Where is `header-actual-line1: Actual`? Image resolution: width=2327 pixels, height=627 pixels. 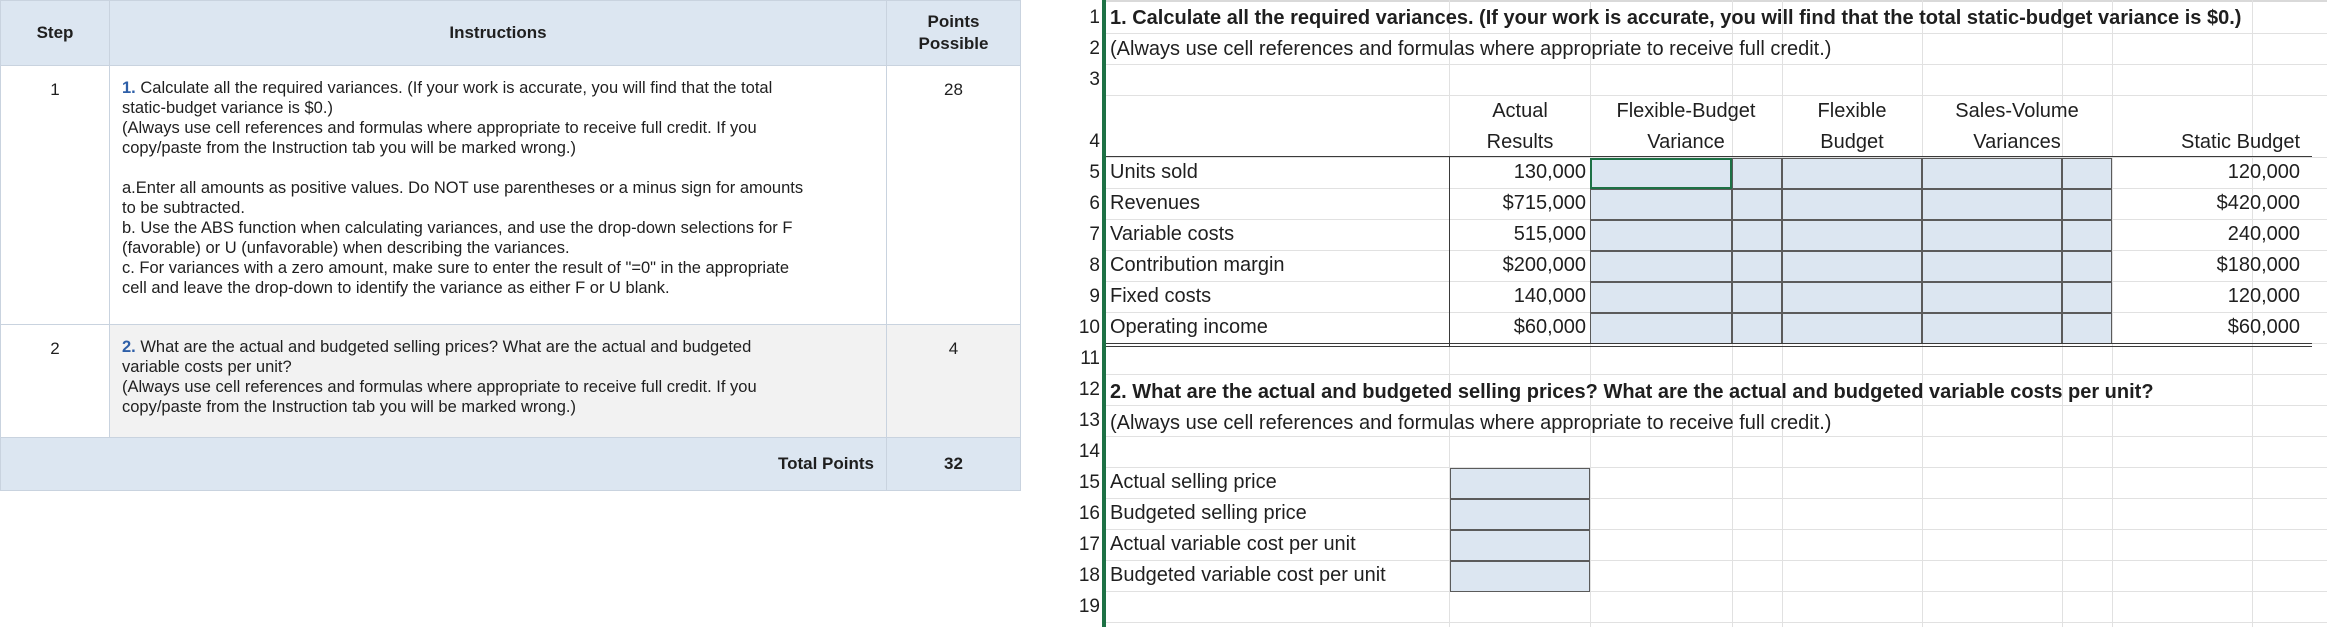
header-actual-line1: Actual is located at coordinates (1520, 111).